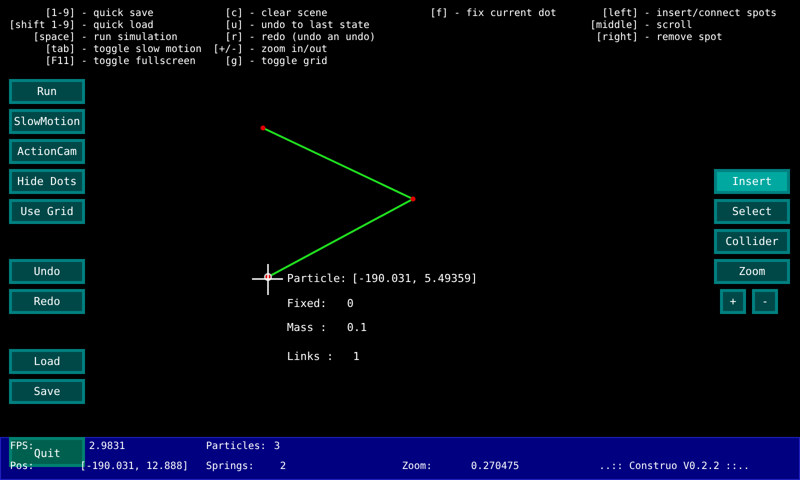 The width and height of the screenshot is (800, 480). Describe the element at coordinates (752, 211) in the screenshot. I see `mode-button: Select` at that location.